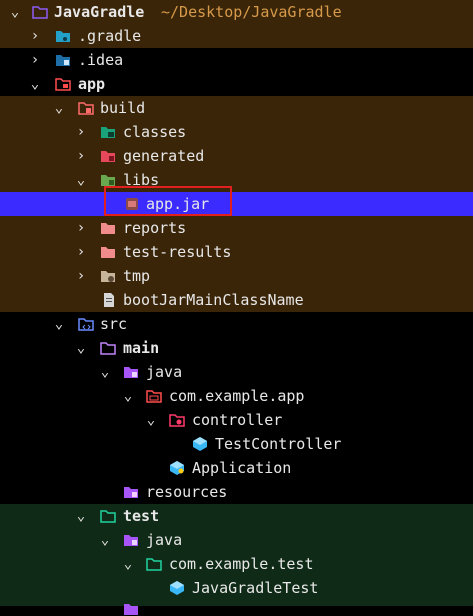 The image size is (473, 616). I want to click on tree-row-test-java: ⌄ java, so click(236, 540).